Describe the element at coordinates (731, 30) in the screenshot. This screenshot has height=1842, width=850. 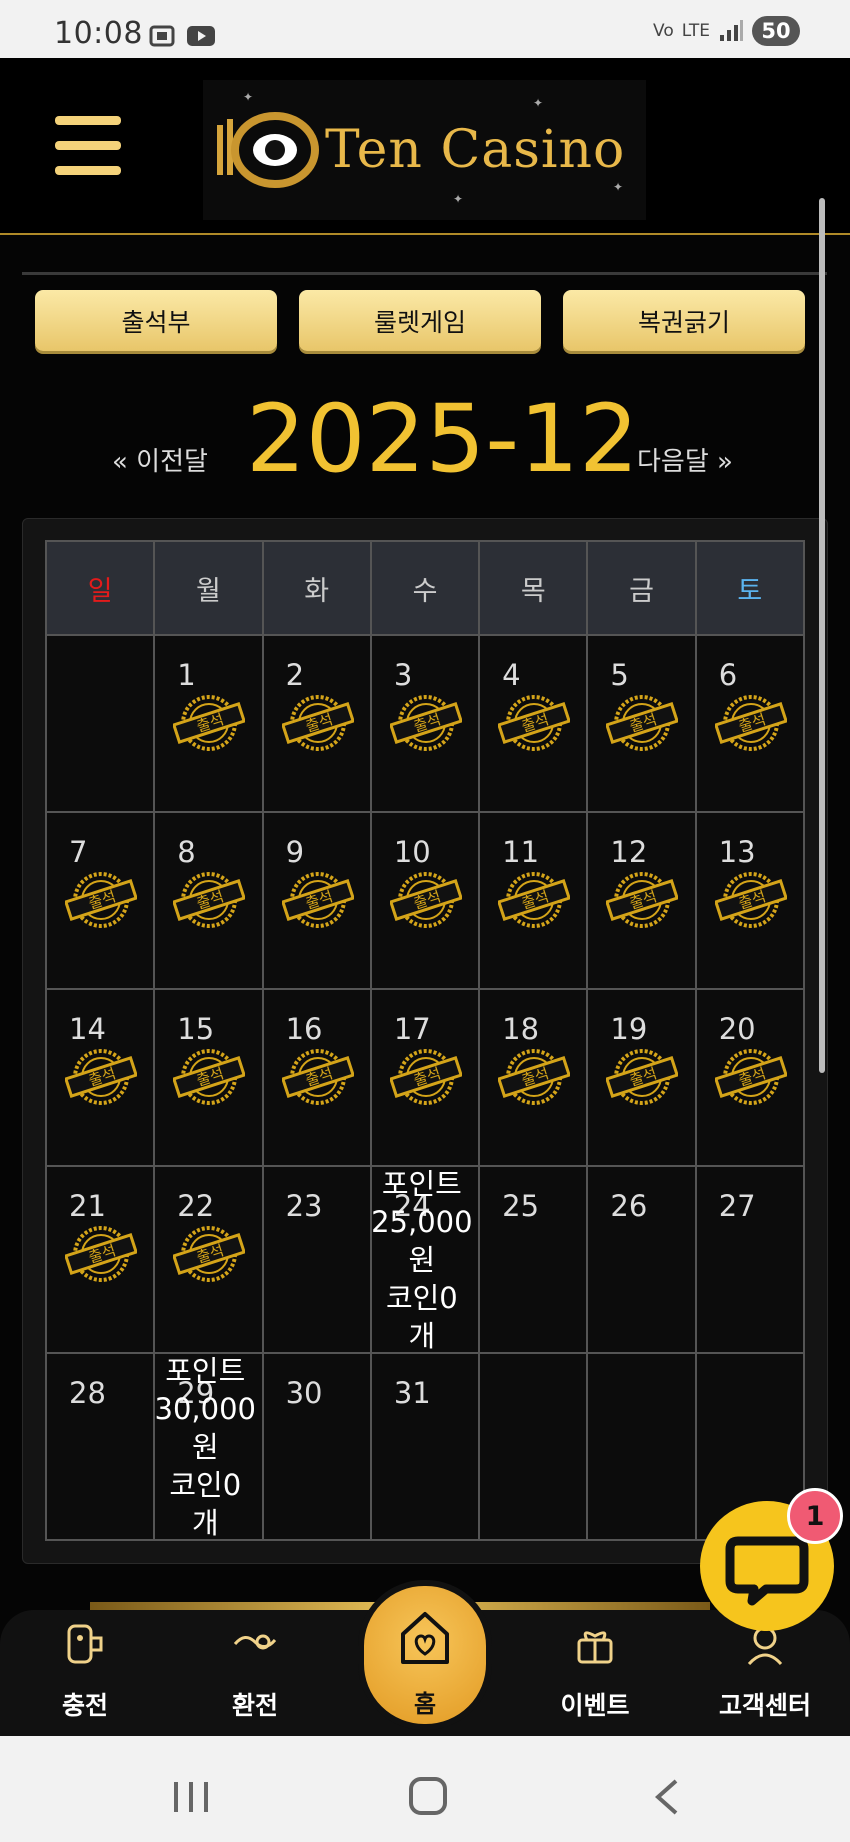
I see `signal-icon` at that location.